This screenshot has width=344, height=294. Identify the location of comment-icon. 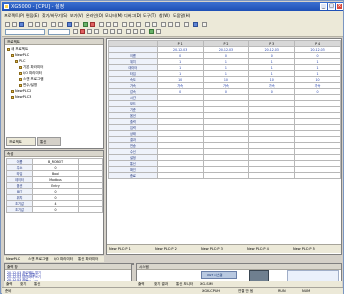
(128, 31).